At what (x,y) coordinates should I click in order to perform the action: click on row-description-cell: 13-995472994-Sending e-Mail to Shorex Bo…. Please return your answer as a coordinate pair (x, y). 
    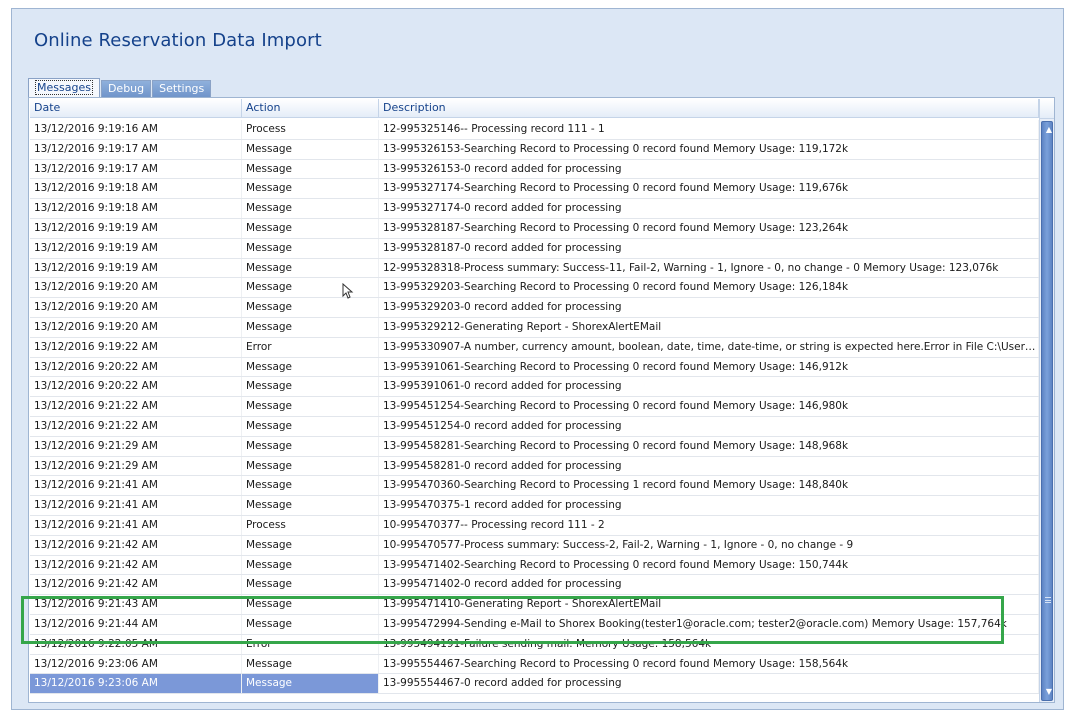
    Looking at the image, I should click on (709, 624).